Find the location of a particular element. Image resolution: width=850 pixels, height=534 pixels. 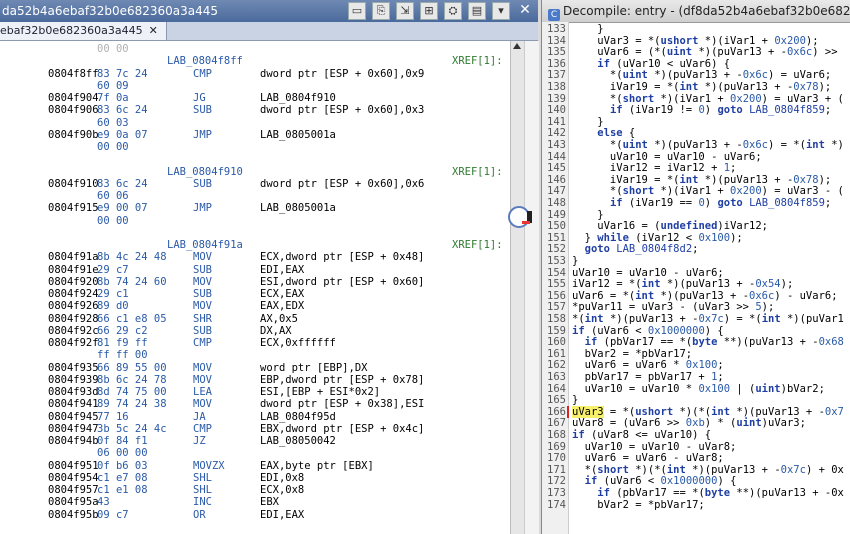

instruction-address: 0804f941 is located at coordinates (73, 404).